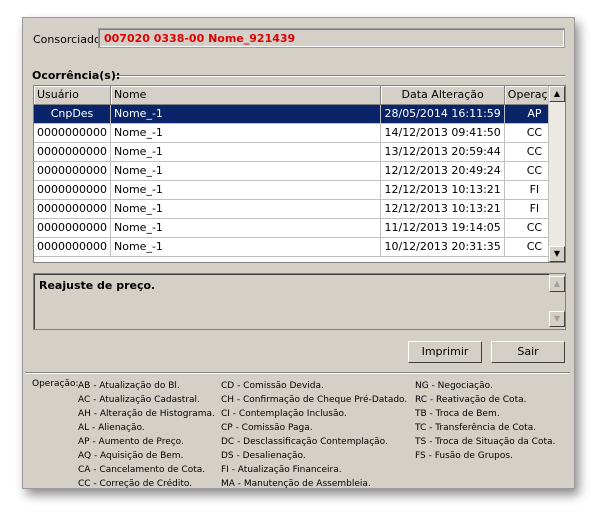  What do you see at coordinates (146, 414) in the screenshot?
I see `legend-item: AH - Alteração de Histograma.` at bounding box center [146, 414].